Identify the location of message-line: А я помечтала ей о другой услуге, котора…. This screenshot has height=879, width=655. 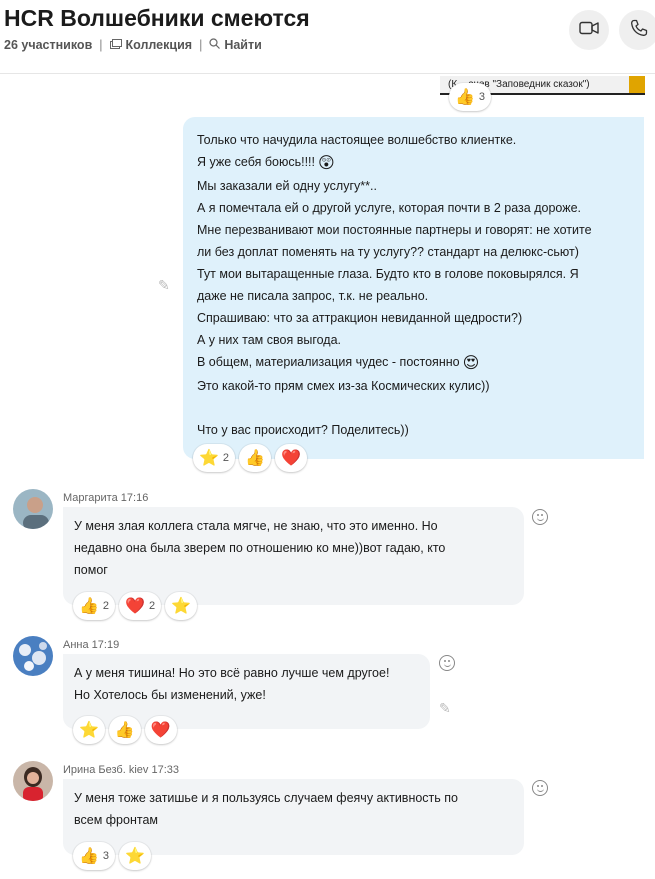
(389, 208).